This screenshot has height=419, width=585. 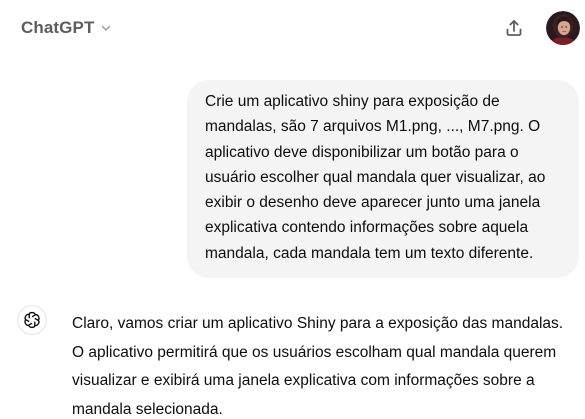 What do you see at coordinates (563, 28) in the screenshot?
I see `user-avatar` at bounding box center [563, 28].